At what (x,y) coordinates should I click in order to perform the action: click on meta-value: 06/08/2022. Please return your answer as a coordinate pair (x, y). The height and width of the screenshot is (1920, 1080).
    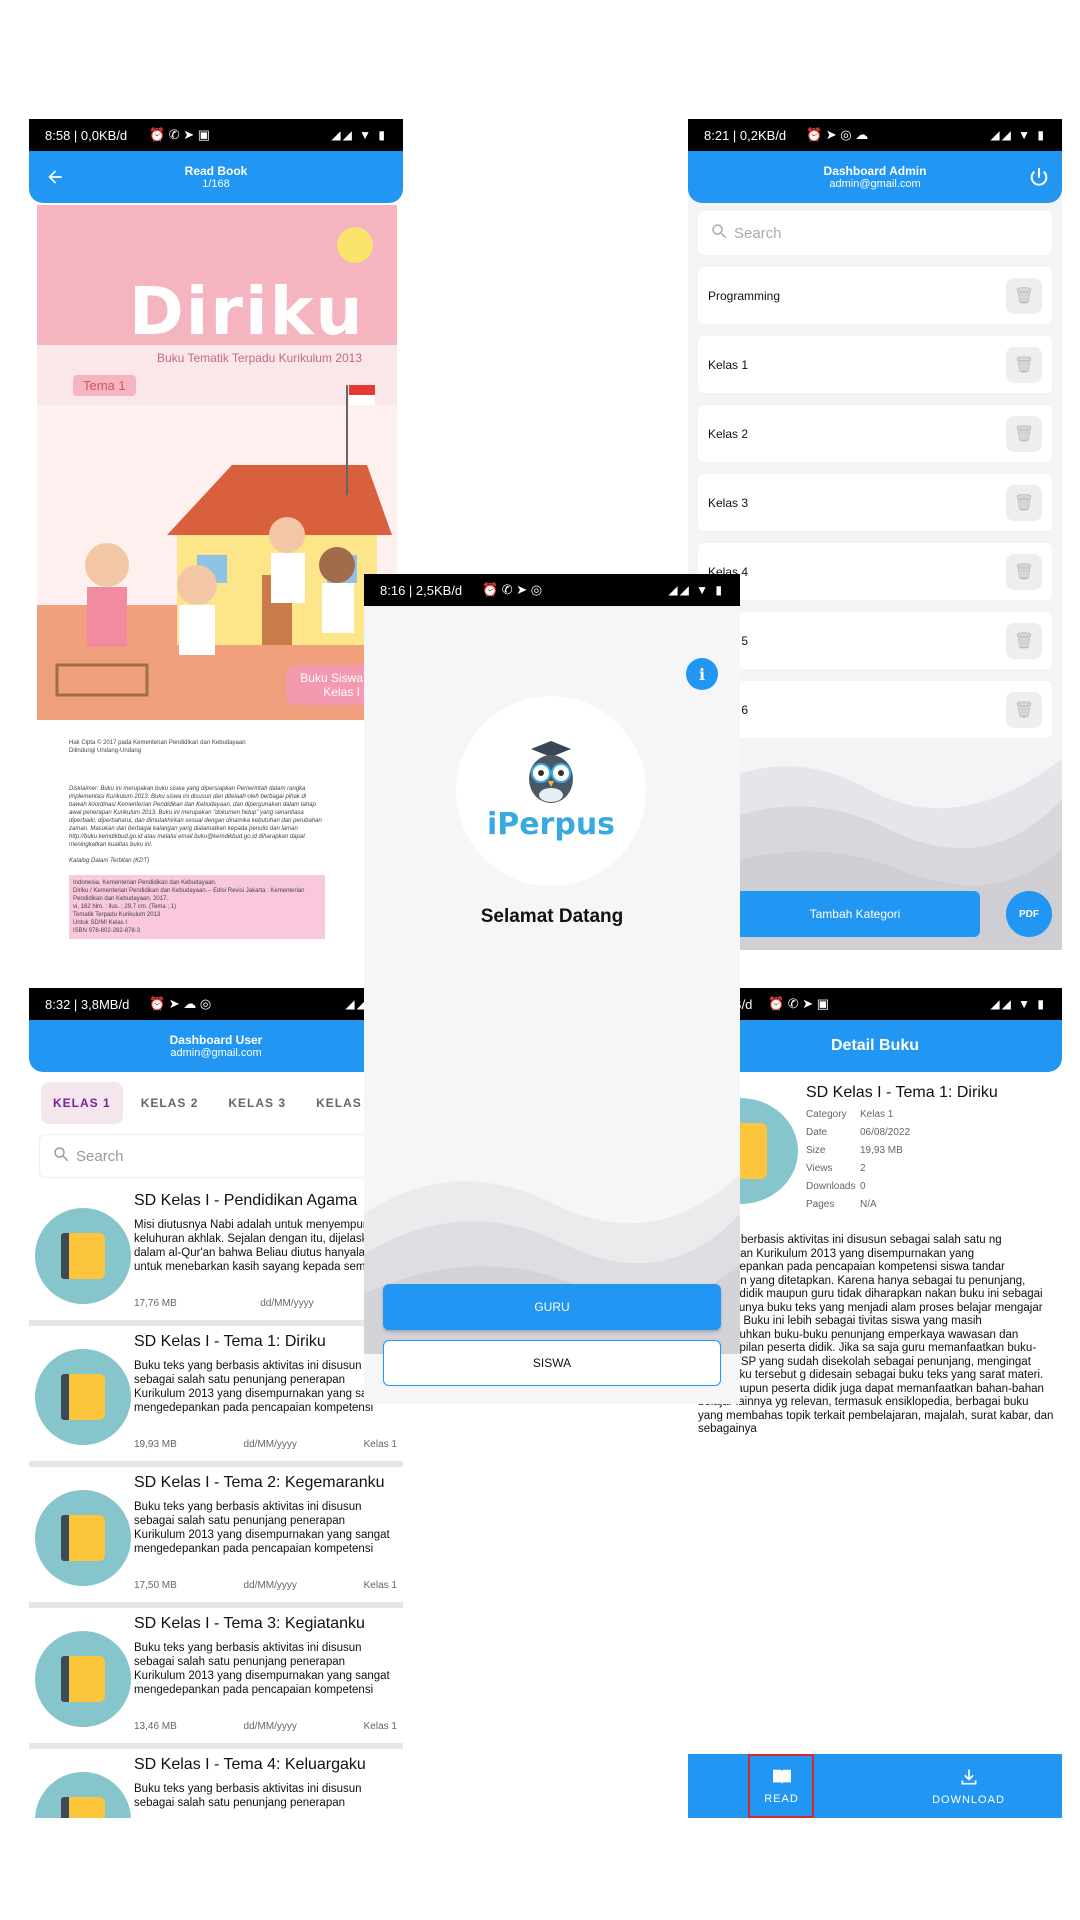
    Looking at the image, I should click on (885, 1132).